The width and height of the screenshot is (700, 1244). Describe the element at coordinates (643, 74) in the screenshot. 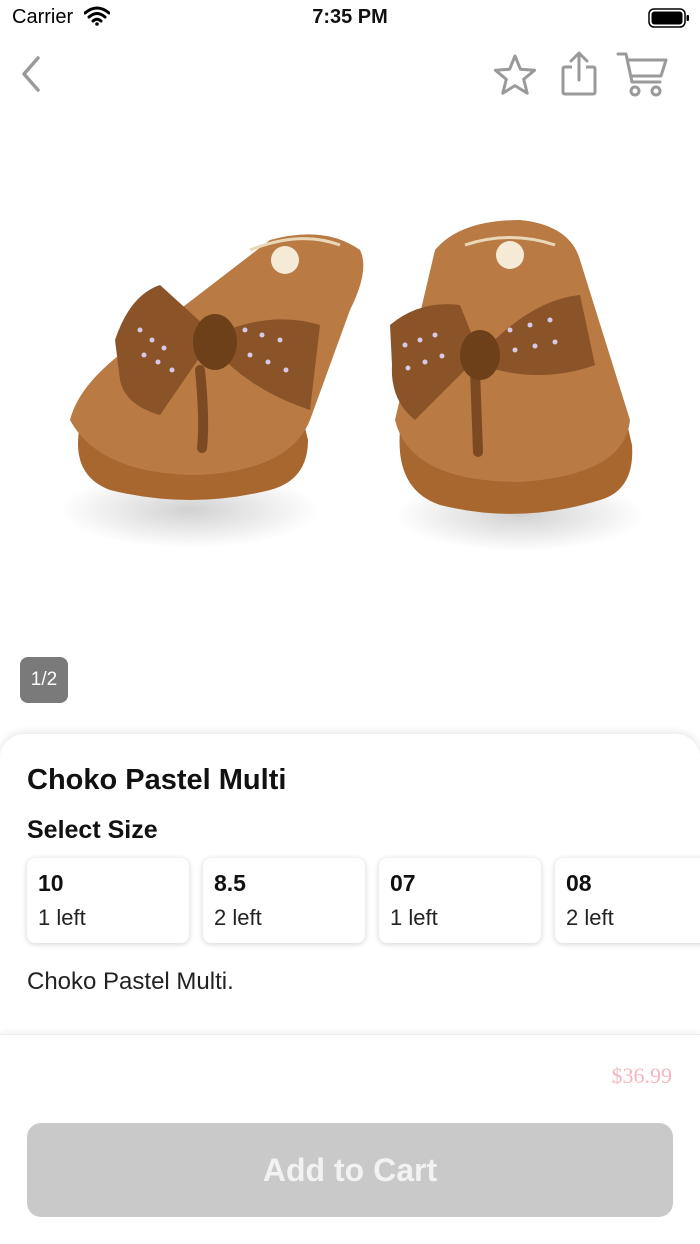

I see `cart-icon` at that location.